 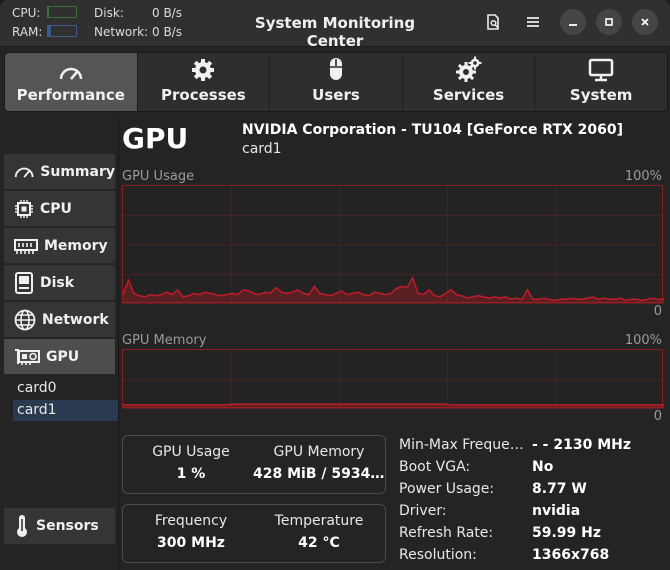 I want to click on globe-icon, so click(x=25, y=319).